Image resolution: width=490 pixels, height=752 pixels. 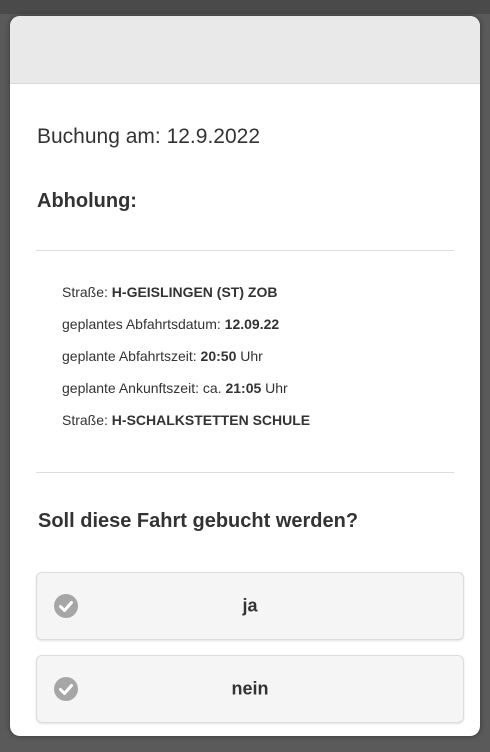 I want to click on detail-departure-date: geplantes Abfahrtsdatum: 12.09.22, so click(x=186, y=332).